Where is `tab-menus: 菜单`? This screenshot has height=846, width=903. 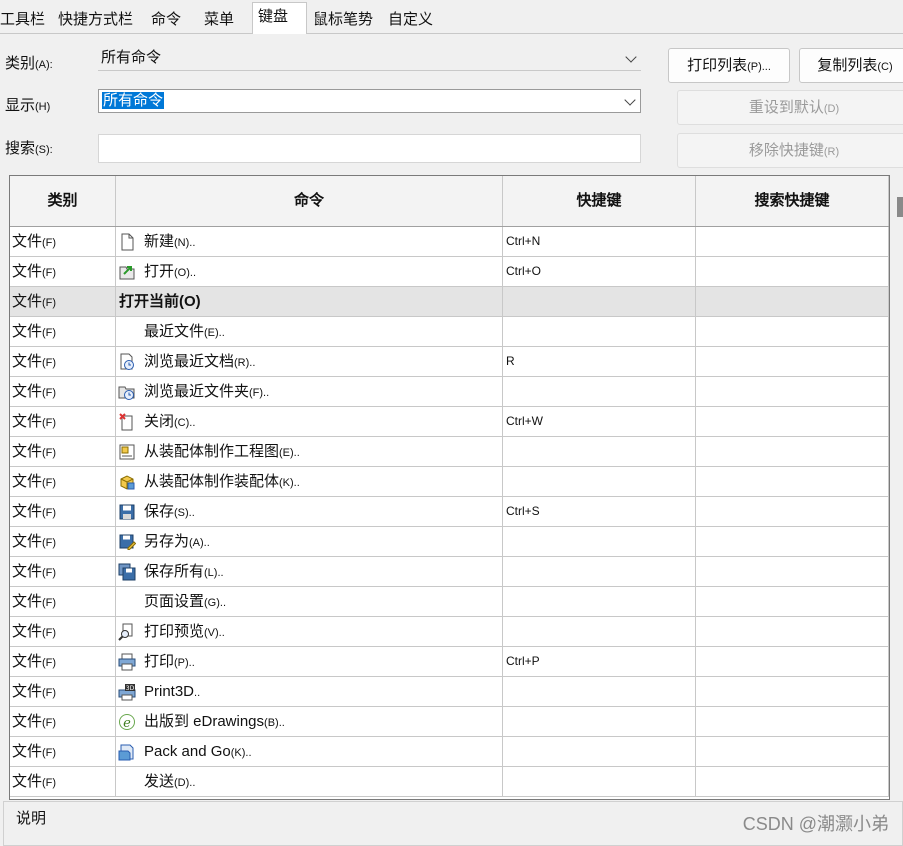 tab-menus: 菜单 is located at coordinates (219, 18).